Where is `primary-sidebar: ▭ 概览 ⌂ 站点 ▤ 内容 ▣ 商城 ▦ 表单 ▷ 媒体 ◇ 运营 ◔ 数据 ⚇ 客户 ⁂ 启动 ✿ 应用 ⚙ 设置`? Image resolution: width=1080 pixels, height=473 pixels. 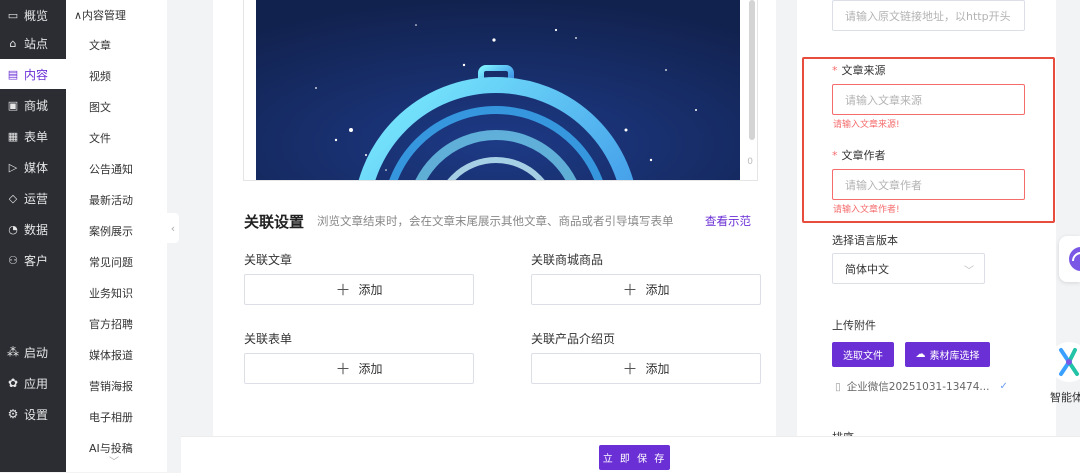
primary-sidebar: ▭ 概览 ⌂ 站点 ▤ 内容 ▣ 商城 ▦ 表单 ▷ 媒体 ◇ 运营 ◔ 数据 ⚇ 客户 ⁂ 启动 ✿ 应用 ⚙ 设置 is located at coordinates (33, 236).